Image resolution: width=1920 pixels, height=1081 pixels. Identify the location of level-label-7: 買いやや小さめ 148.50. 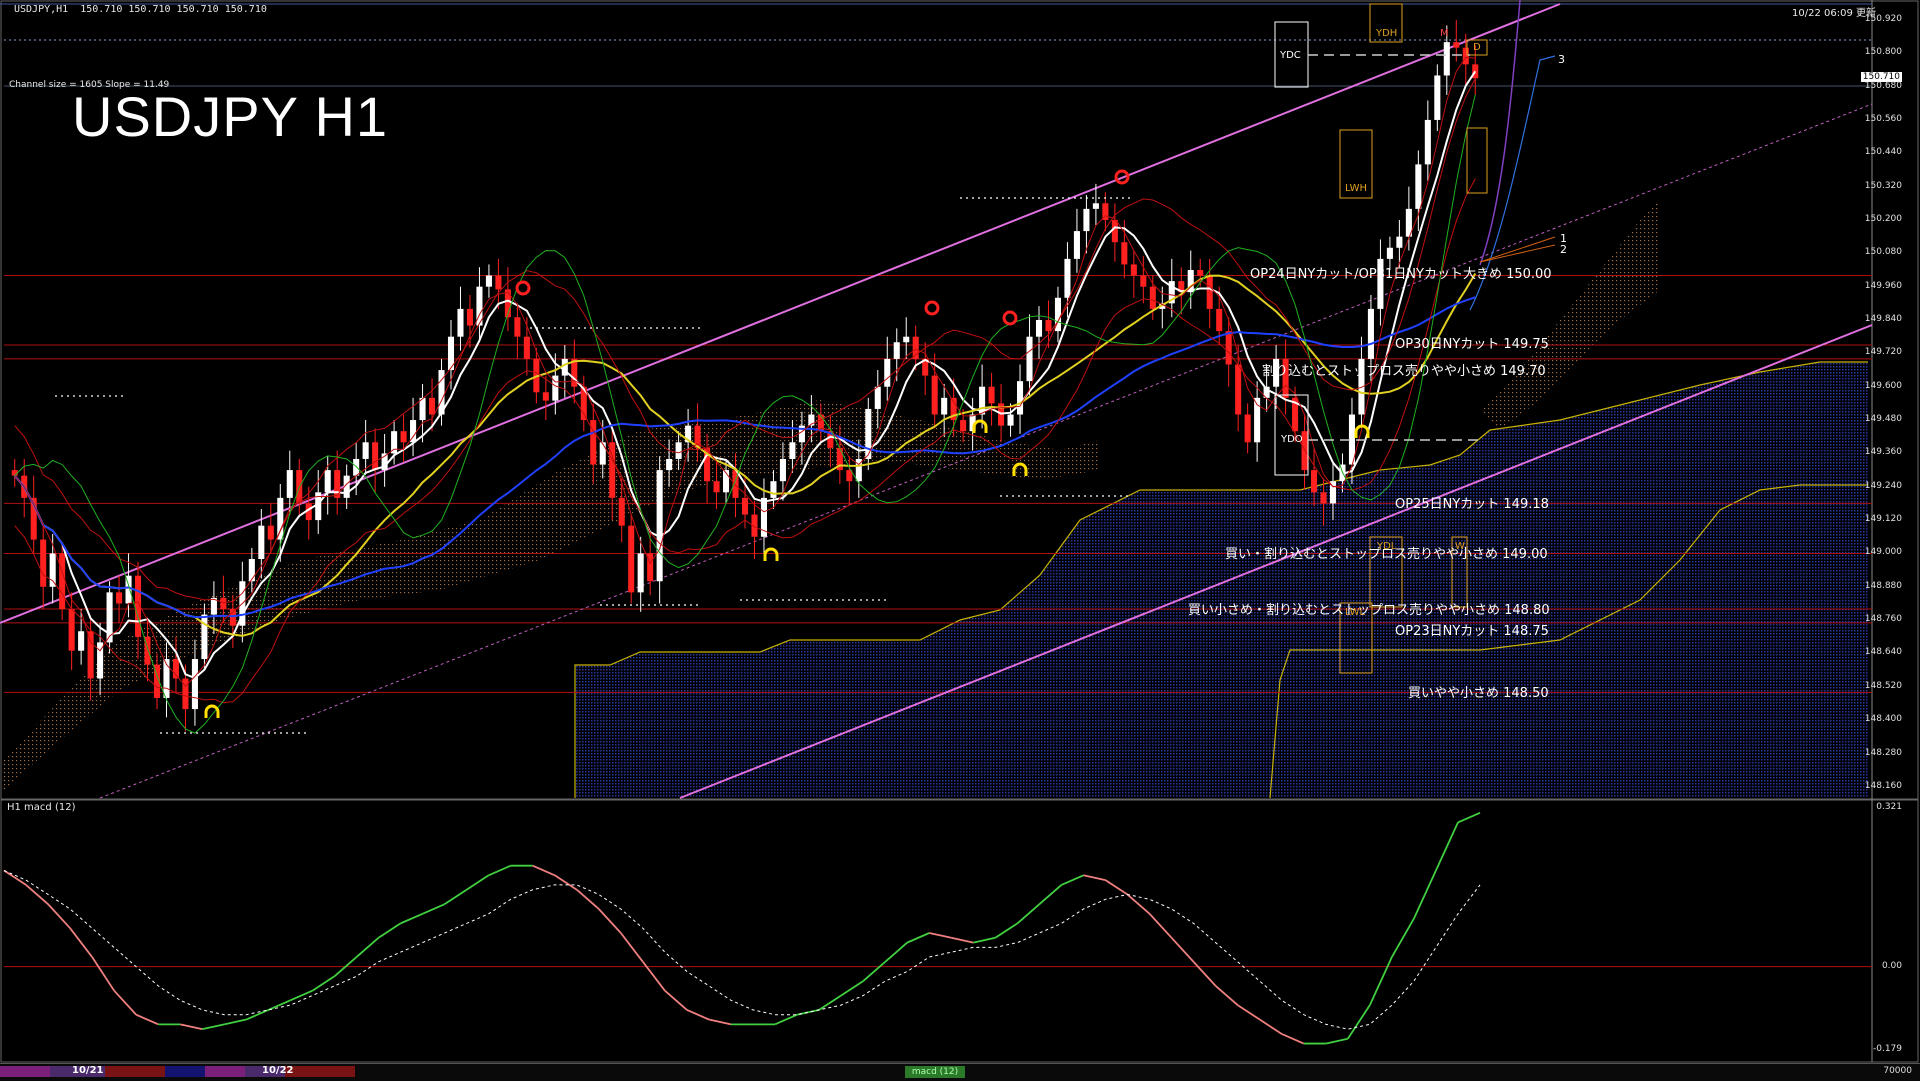
(1478, 694).